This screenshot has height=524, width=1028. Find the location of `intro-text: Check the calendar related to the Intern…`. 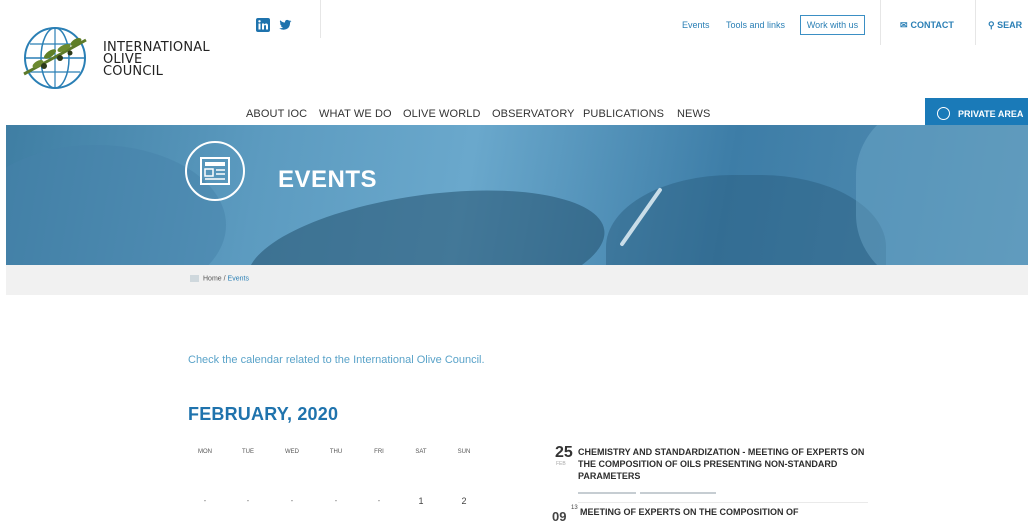

intro-text: Check the calendar related to the Intern… is located at coordinates (336, 360).